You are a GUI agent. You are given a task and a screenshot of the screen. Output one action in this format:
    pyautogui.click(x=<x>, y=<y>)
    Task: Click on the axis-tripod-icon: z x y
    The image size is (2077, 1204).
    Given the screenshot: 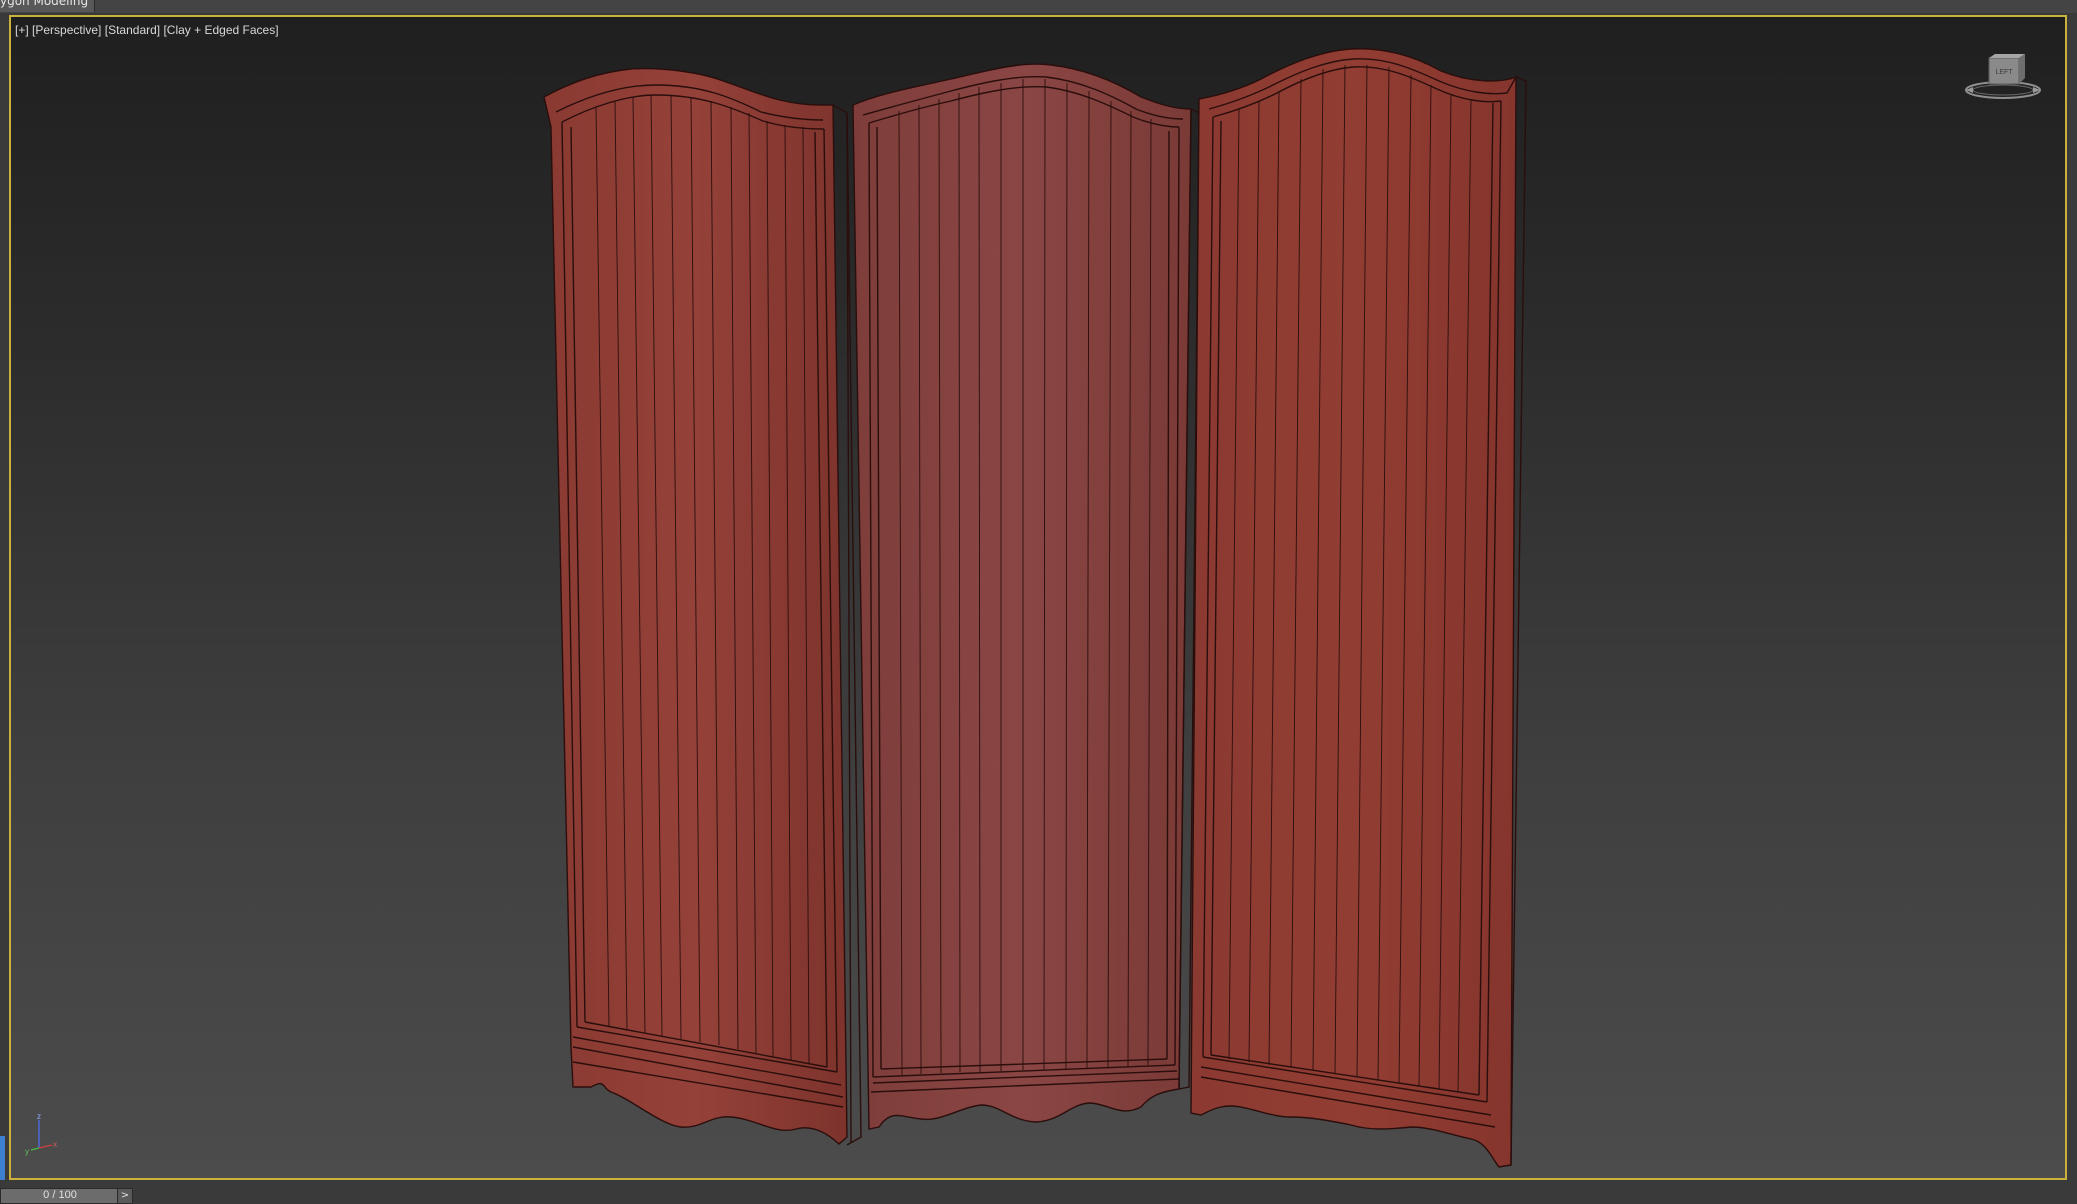 What is the action you would take?
    pyautogui.click(x=41, y=1134)
    